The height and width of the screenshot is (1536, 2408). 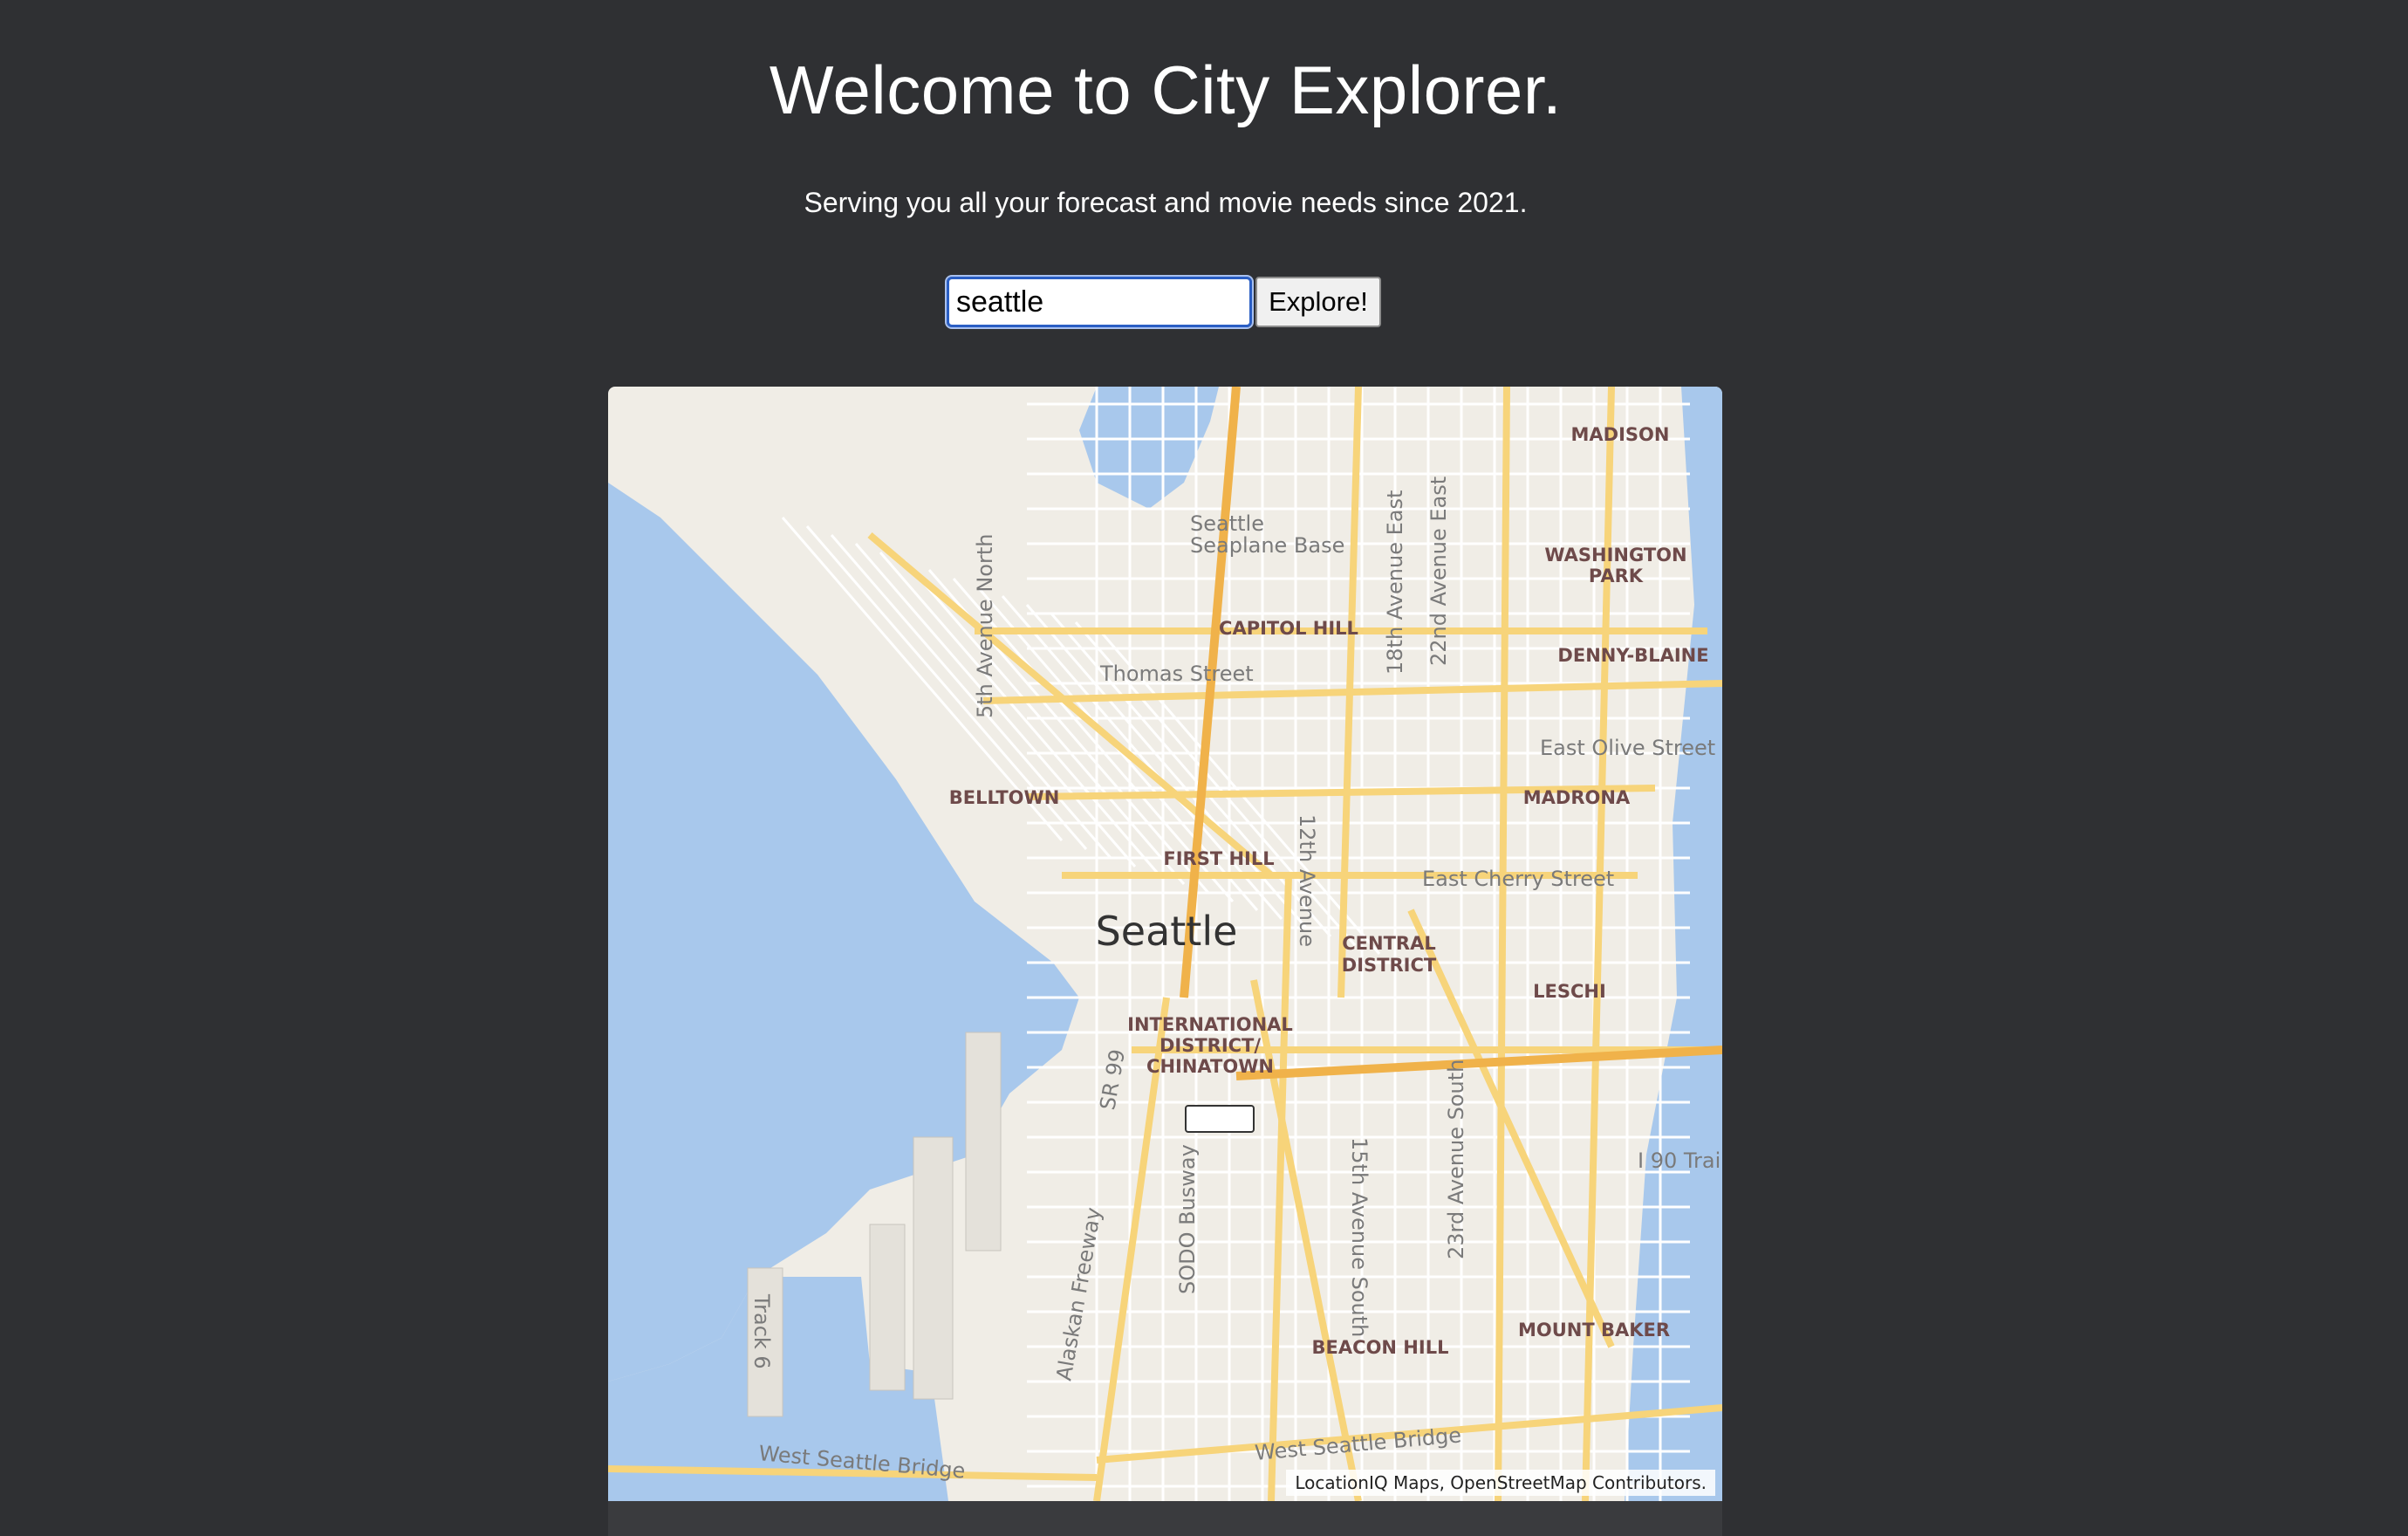 What do you see at coordinates (1099, 302) in the screenshot?
I see `city-search-input` at bounding box center [1099, 302].